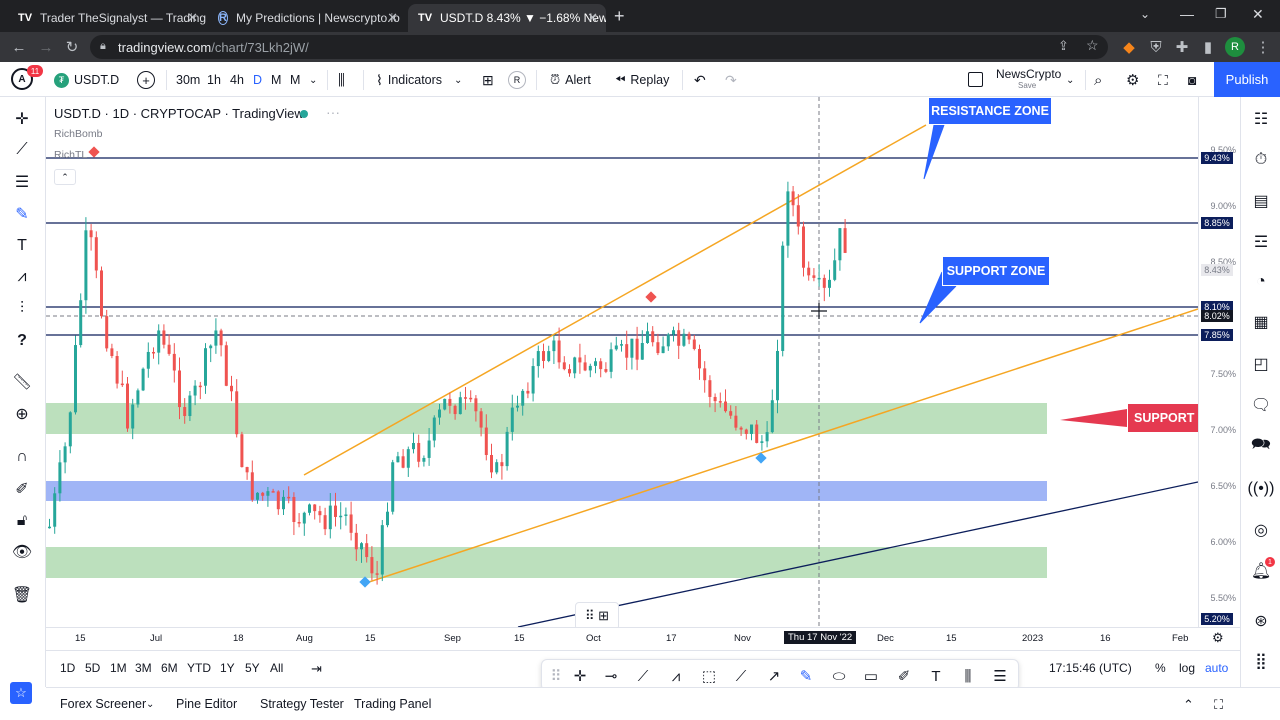 The image size is (1280, 720). Describe the element at coordinates (709, 676) in the screenshot. I see `rectangle-icon: ⬚` at that location.